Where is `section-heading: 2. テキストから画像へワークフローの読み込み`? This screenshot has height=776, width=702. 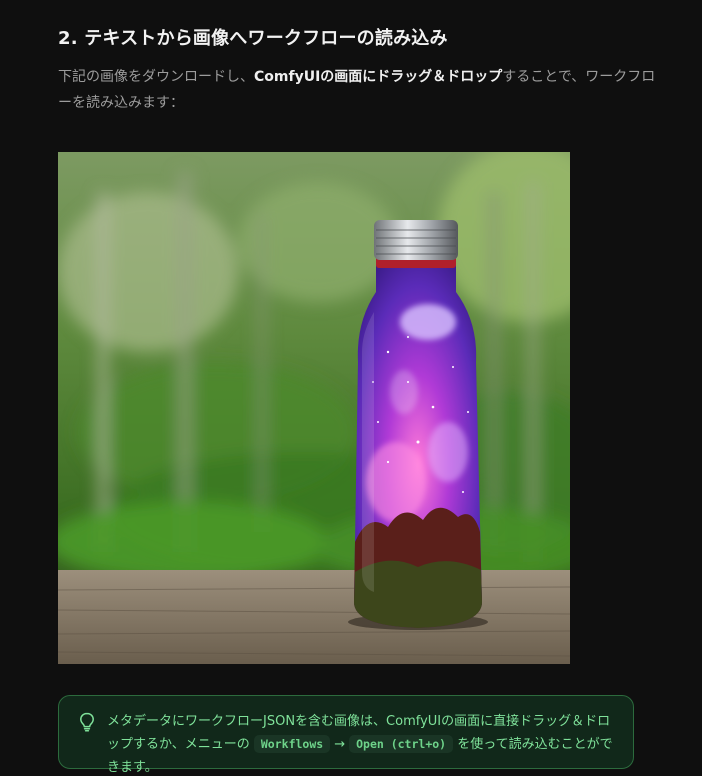 section-heading: 2. テキストから画像へワークフローの読み込み is located at coordinates (253, 38).